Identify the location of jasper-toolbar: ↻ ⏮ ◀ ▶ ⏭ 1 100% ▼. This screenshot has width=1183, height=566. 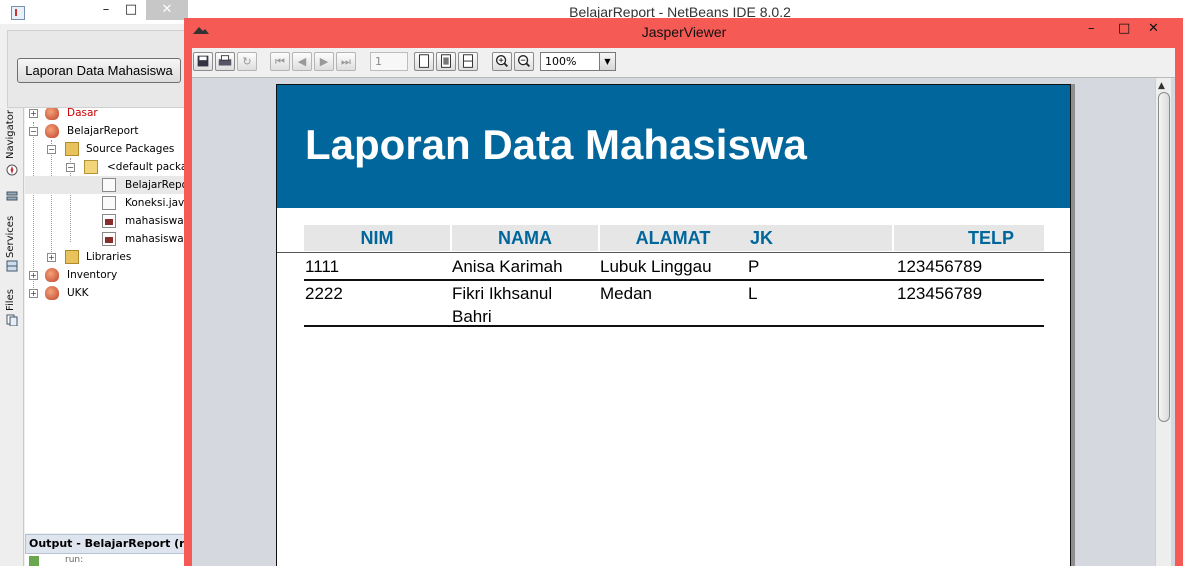
(683, 61).